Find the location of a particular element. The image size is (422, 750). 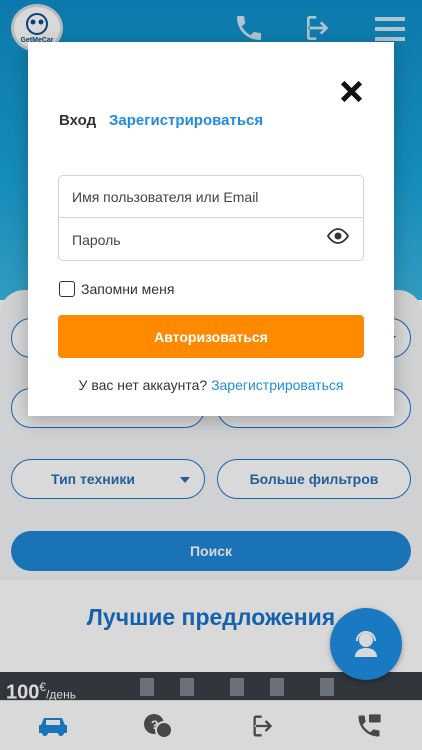

no-account-row: У вас нет аккаунта? Зарегистрироваться is located at coordinates (211, 385).